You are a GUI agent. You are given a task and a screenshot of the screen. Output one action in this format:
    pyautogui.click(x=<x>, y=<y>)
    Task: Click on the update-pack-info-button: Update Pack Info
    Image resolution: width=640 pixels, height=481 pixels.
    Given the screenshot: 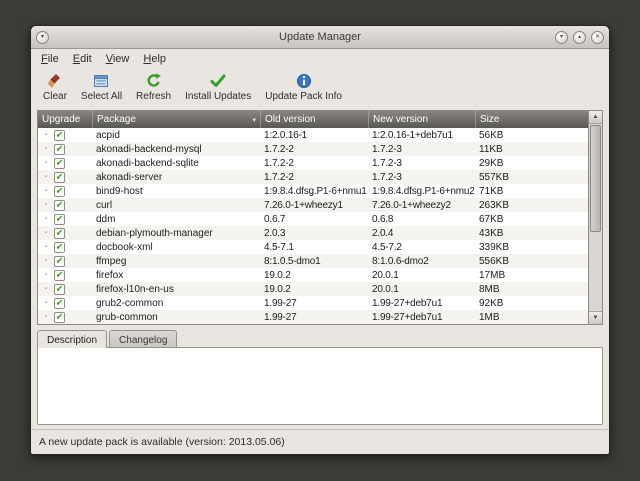 What is the action you would take?
    pyautogui.click(x=303, y=86)
    